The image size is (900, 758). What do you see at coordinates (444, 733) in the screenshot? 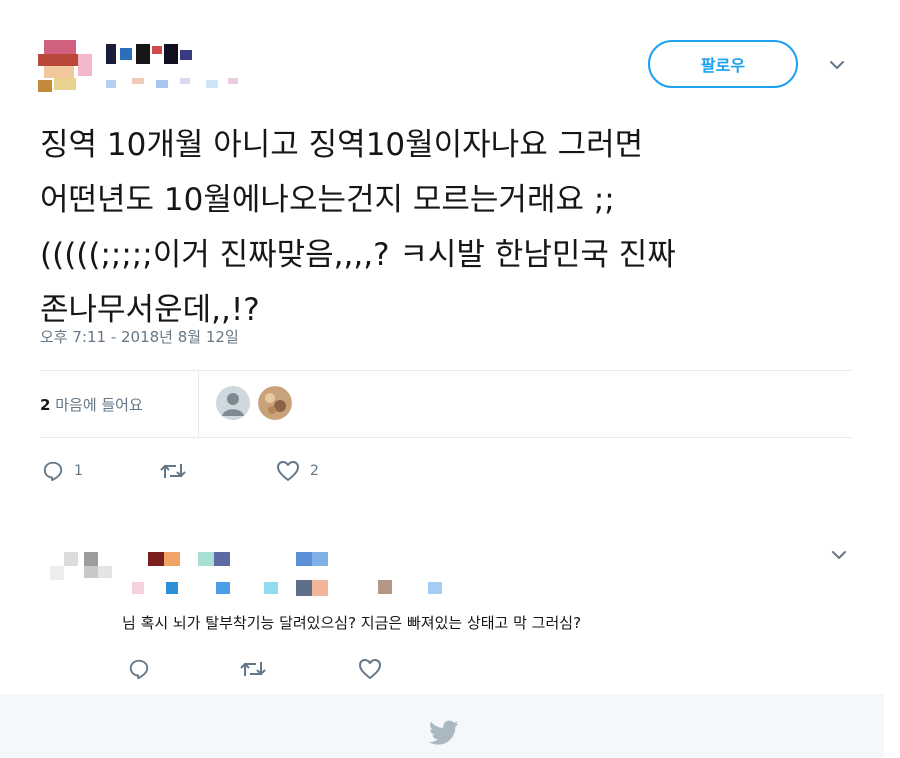
I see `twitter-bird-icon` at bounding box center [444, 733].